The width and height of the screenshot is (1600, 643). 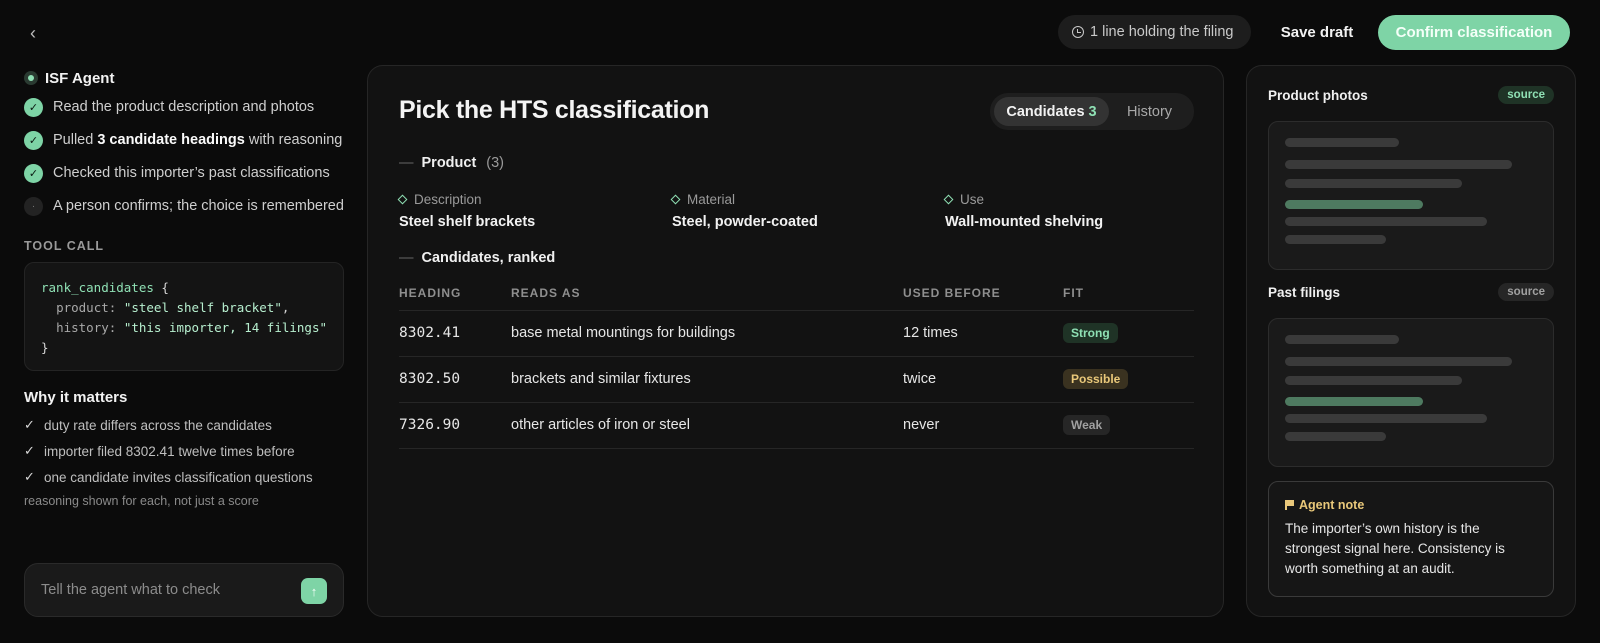 What do you see at coordinates (707, 379) in the screenshot?
I see `reads-as: brackets and similar fixtures` at bounding box center [707, 379].